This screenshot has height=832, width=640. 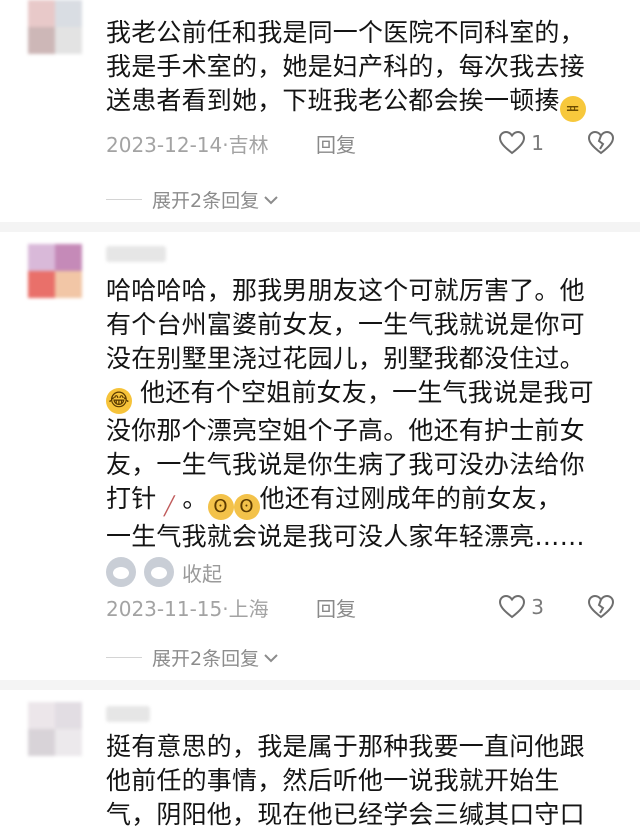 I want to click on comment-date: 2023-12-14·吉林, so click(x=187, y=144).